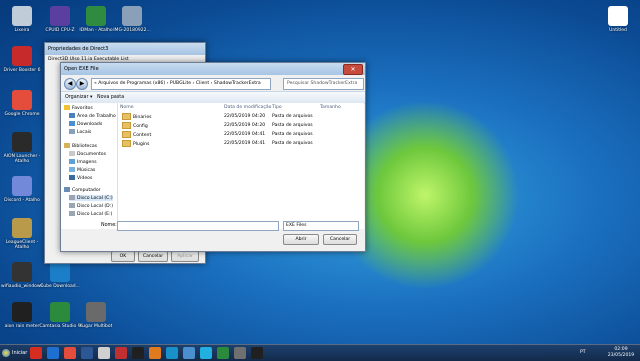 This screenshot has width=640, height=361. I want to click on dialog-bottom: Nome: EXE Files Abrir Cancelar, so click(213, 236).